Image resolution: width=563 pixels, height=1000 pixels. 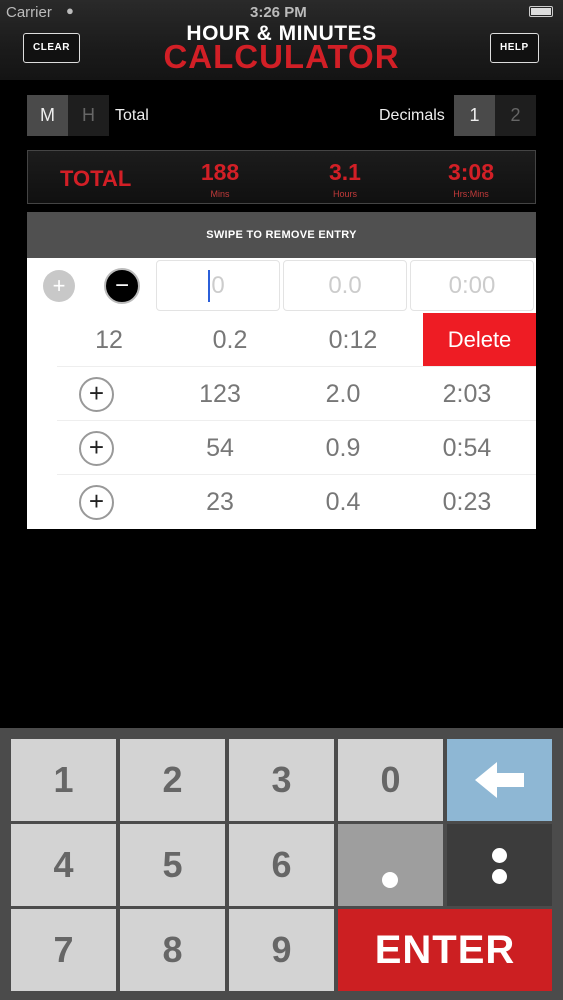 What do you see at coordinates (109, 340) in the screenshot?
I see `entry-mins: 12` at bounding box center [109, 340].